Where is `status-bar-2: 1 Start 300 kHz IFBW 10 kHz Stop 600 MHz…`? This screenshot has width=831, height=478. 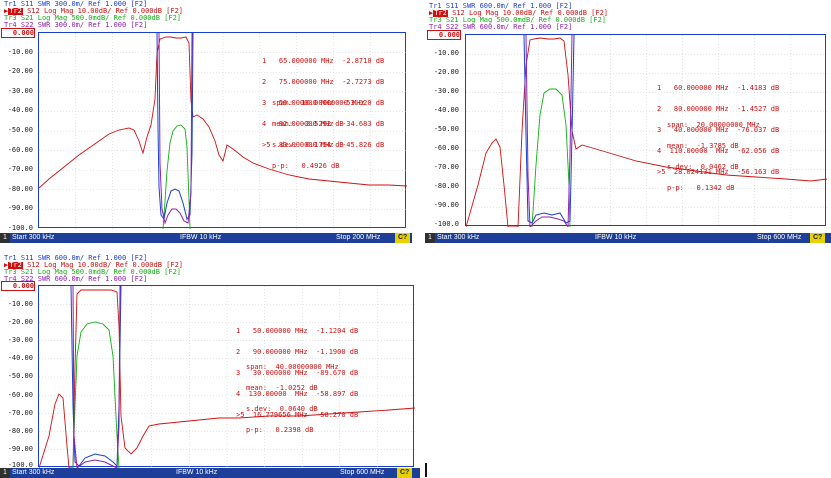
status-bar-2: 1 Start 300 kHz IFBW 10 kHz Stop 600 MHz… is located at coordinates (628, 238).